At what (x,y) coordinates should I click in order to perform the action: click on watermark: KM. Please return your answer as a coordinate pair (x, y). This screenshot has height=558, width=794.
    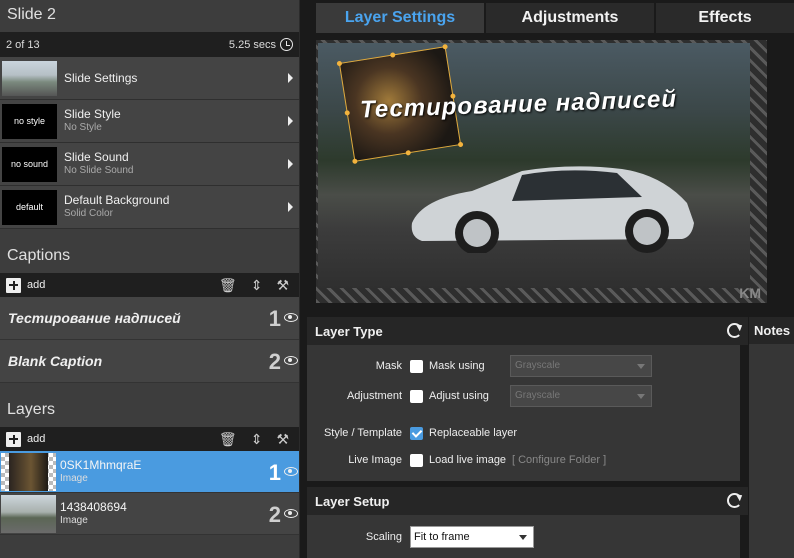
    Looking at the image, I should click on (750, 293).